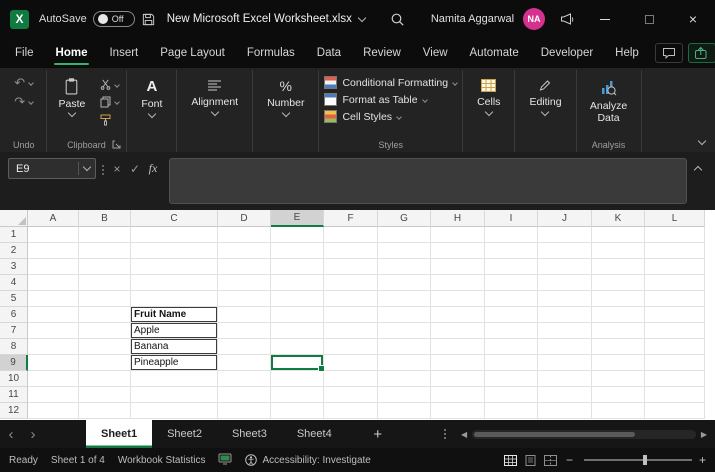 The height and width of the screenshot is (472, 715). What do you see at coordinates (214, 112) in the screenshot?
I see `alignment-menu-button: Alignment` at bounding box center [214, 112].